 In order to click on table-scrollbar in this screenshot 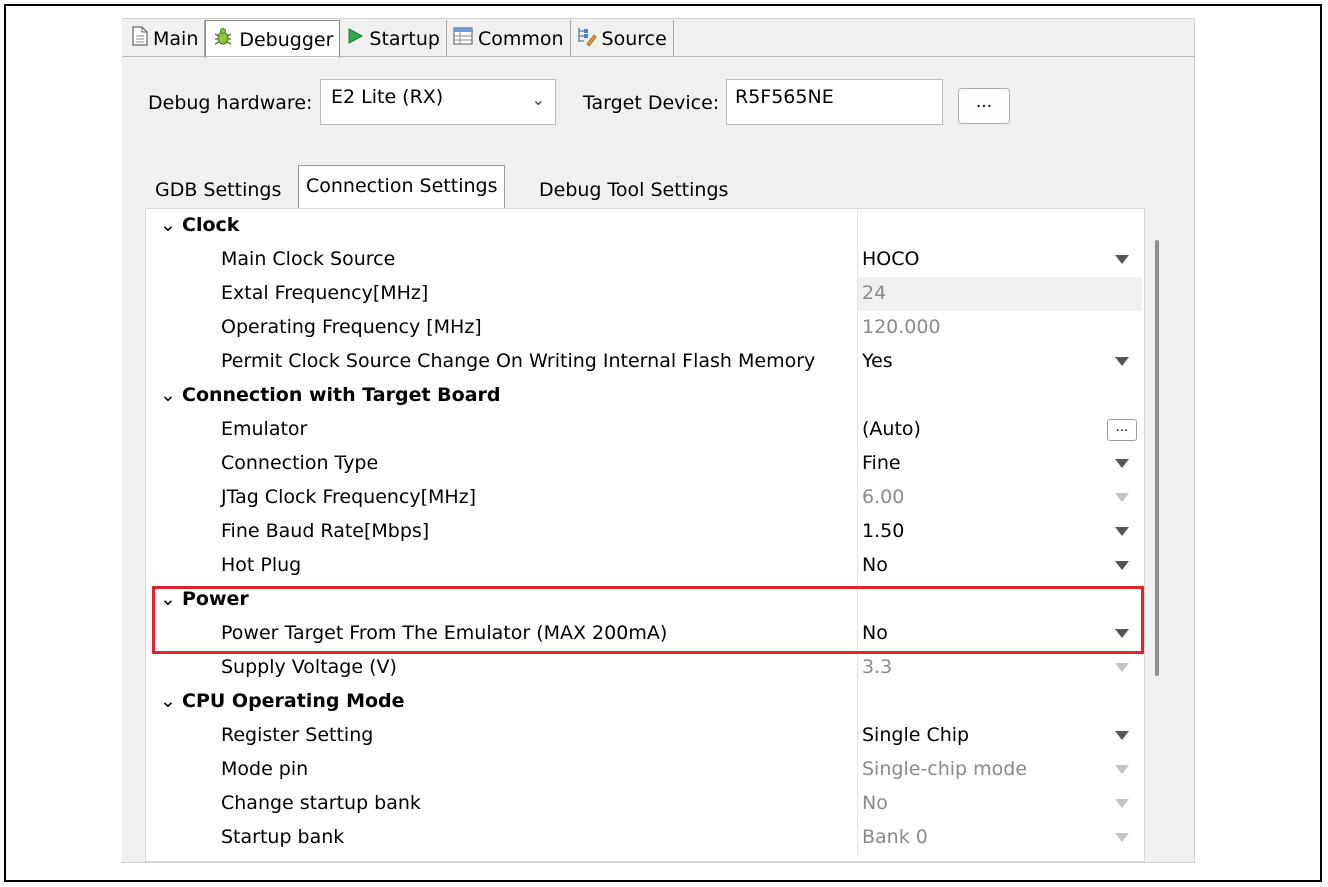, I will do `click(1157, 458)`.